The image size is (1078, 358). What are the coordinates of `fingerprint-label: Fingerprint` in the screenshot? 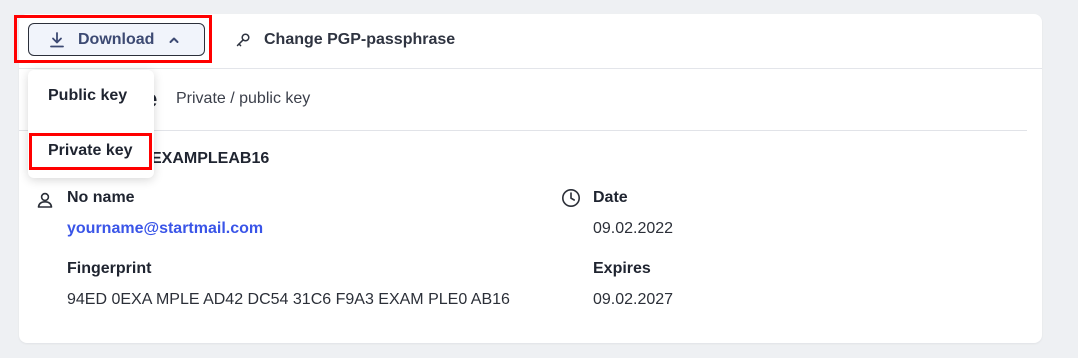 It's located at (109, 268).